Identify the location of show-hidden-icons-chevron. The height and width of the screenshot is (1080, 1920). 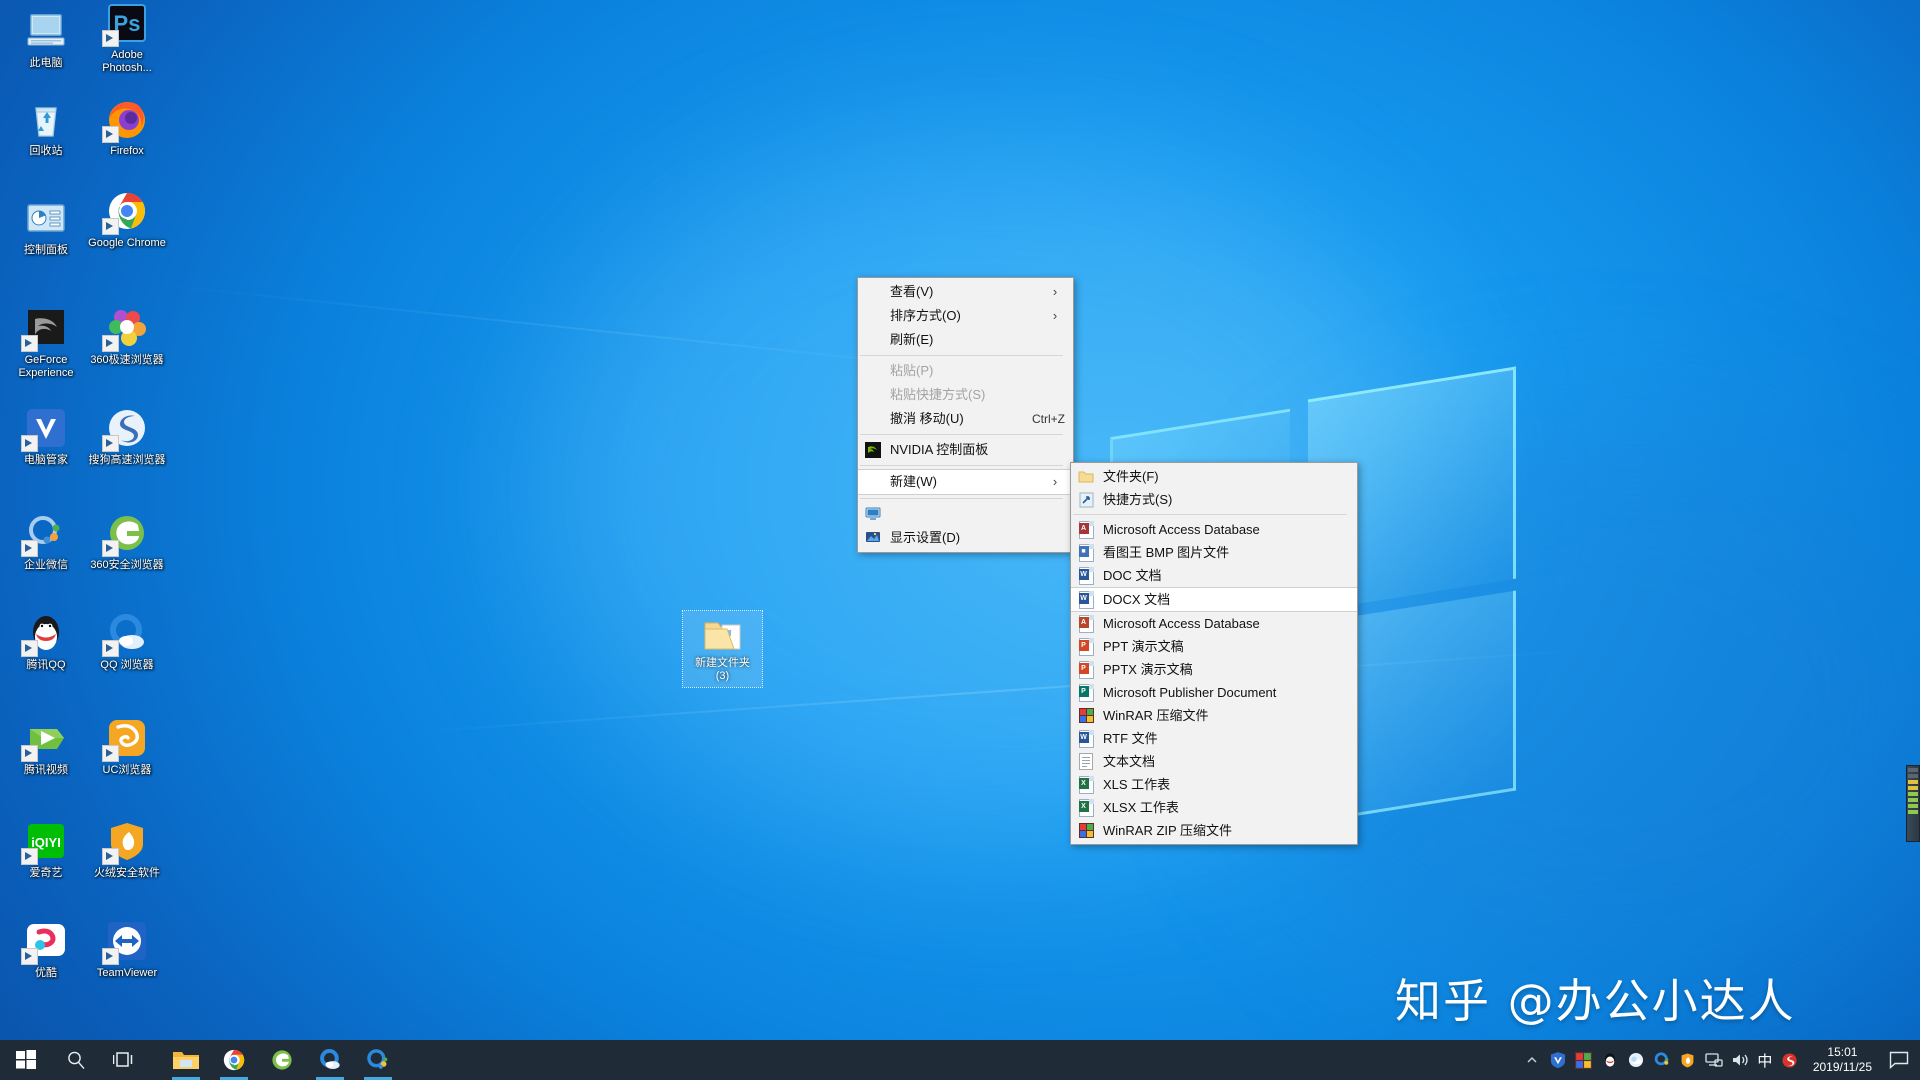
(1532, 1060).